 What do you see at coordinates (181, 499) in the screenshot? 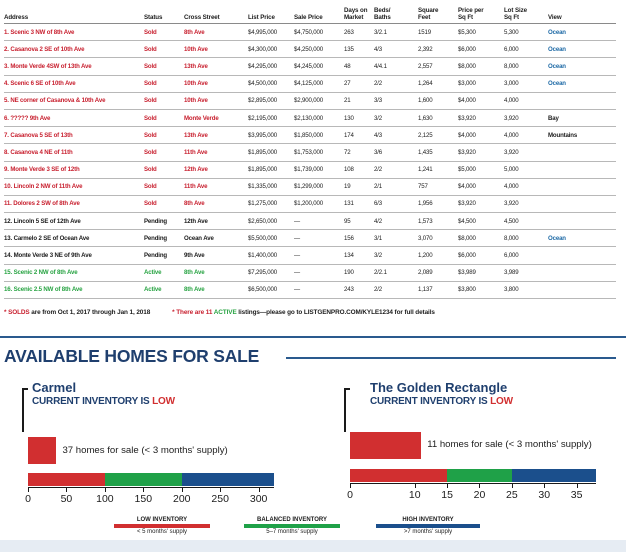
I see `scale-tick-label: 200` at bounding box center [181, 499].